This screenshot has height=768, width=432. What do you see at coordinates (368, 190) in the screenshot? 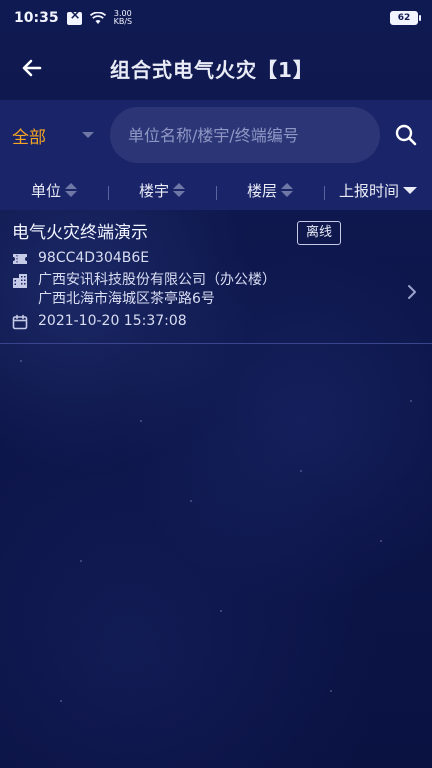
I see `sort-label: 上报时间` at bounding box center [368, 190].